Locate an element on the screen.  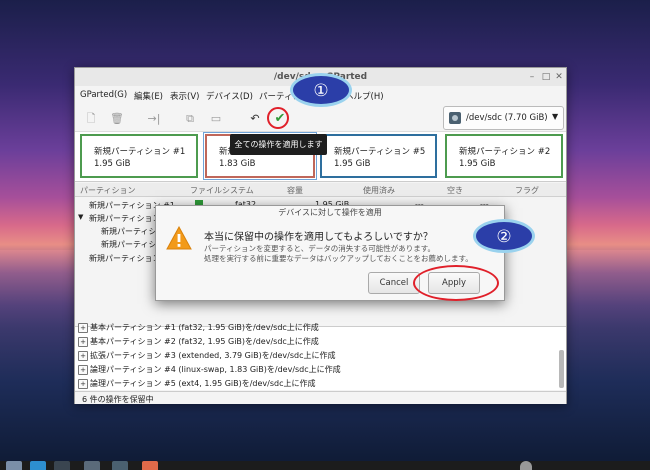
annotation-bubble-1: ① is located at coordinates (321, 90).